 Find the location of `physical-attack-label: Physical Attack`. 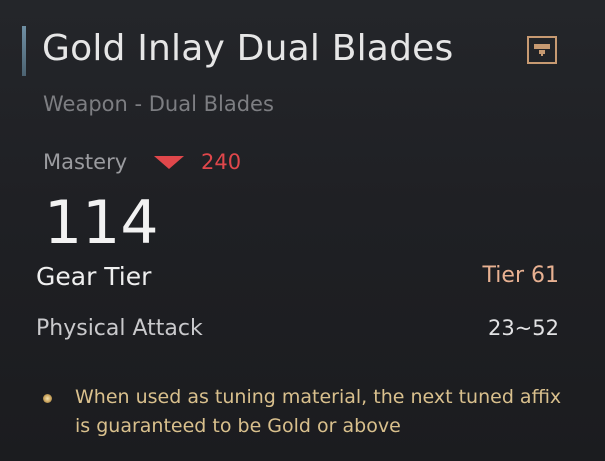

physical-attack-label: Physical Attack is located at coordinates (119, 328).